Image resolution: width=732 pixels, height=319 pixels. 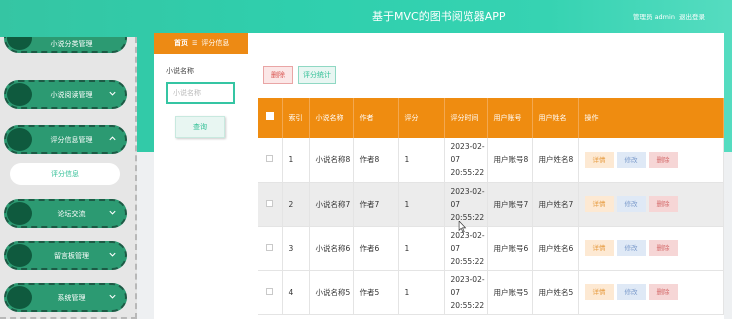 I want to click on select-all-header, so click(x=270, y=118).